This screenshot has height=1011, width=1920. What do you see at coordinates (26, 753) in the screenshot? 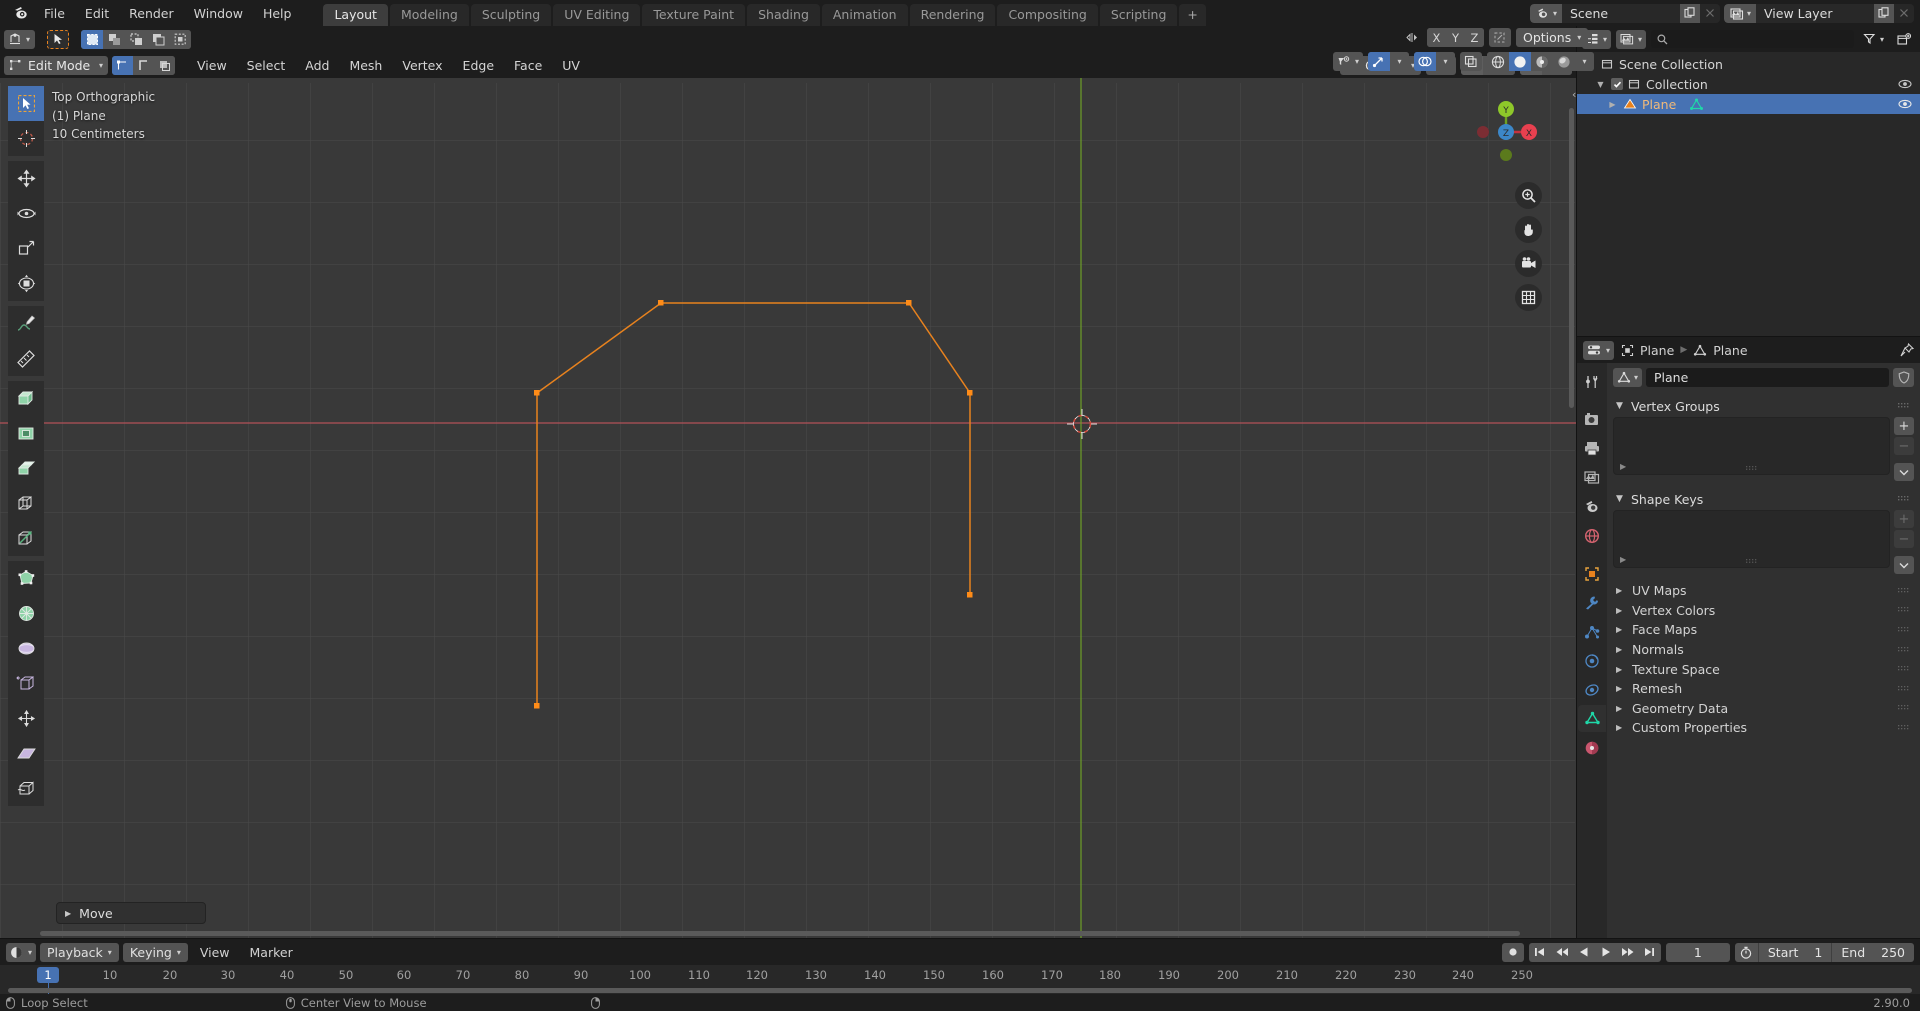
I see `shear-tool` at bounding box center [26, 753].